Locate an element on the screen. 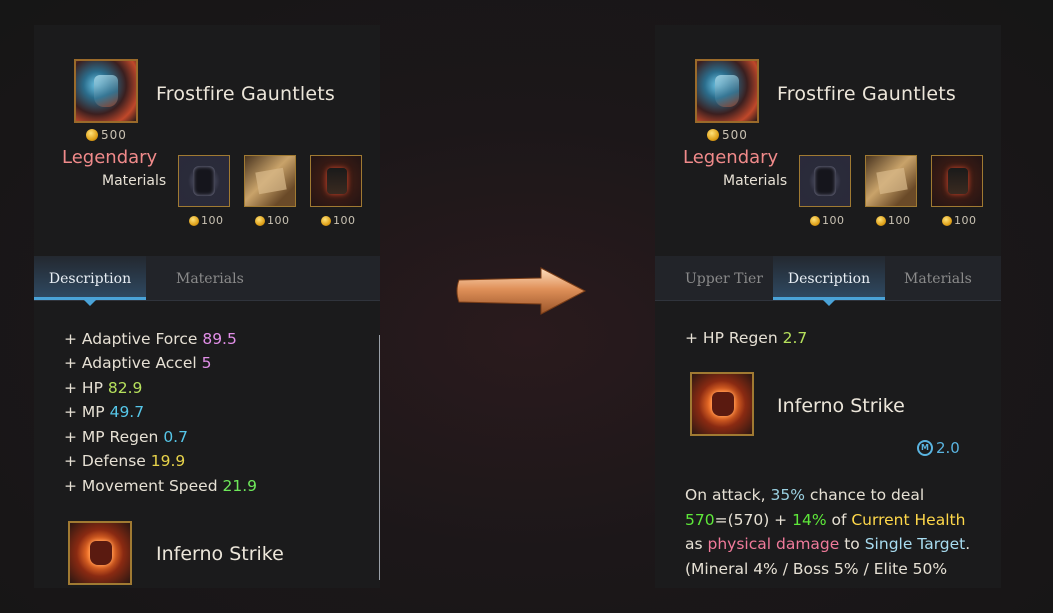 The image size is (1053, 613). stat-row: + Defense 19.9 is located at coordinates (125, 461).